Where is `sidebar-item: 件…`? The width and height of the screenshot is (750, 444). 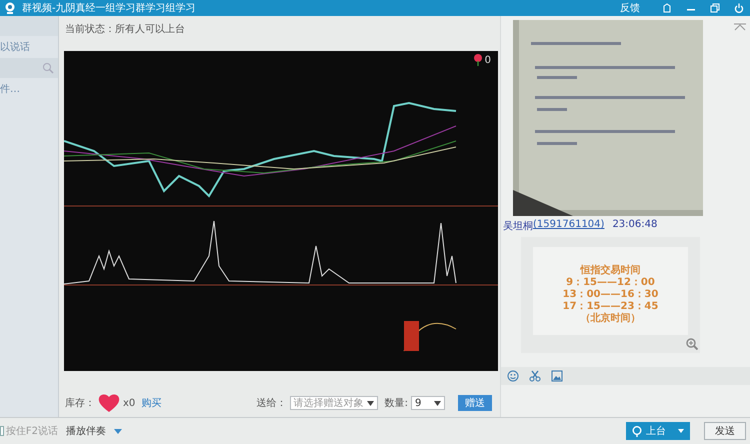
sidebar-item: 件… is located at coordinates (10, 89).